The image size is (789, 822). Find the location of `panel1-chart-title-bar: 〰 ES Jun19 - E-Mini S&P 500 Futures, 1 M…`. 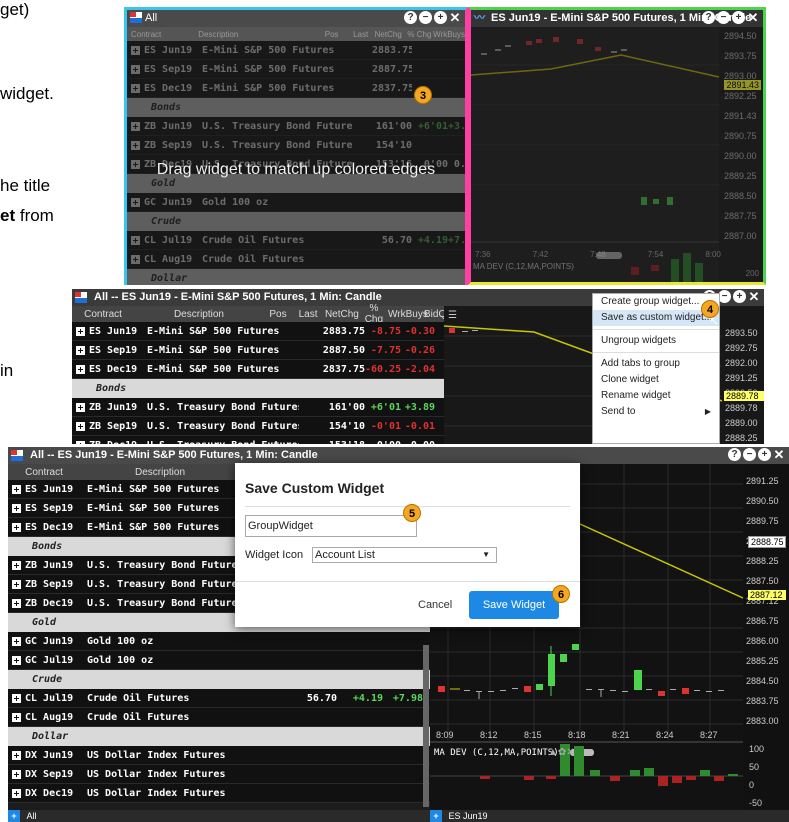

panel1-chart-title-bar: 〰 ES Jun19 - E-Mini S&P 500 Futures, 1 M… is located at coordinates (617, 18).